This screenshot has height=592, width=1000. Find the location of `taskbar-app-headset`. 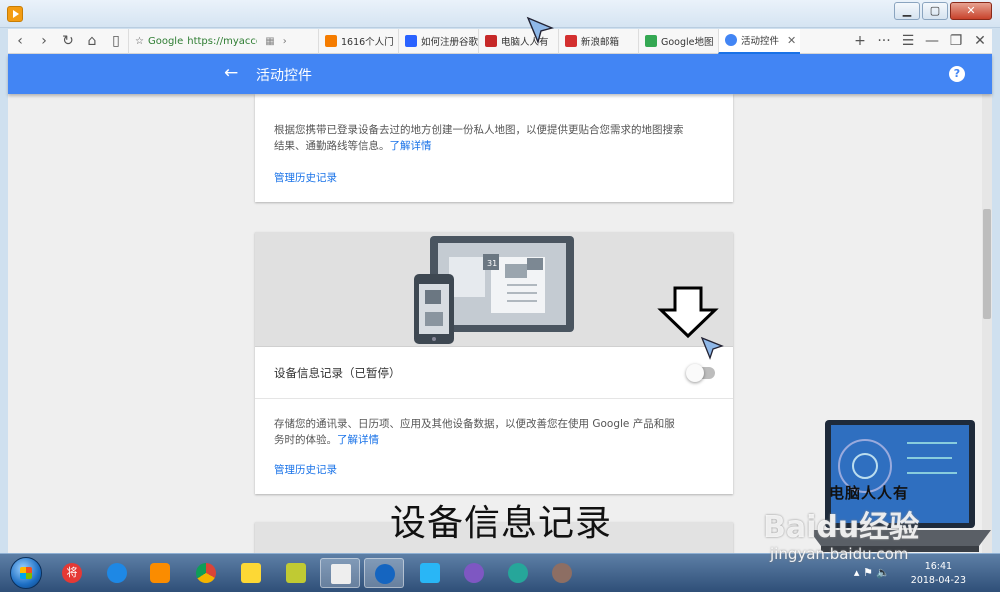

taskbar-app-headset is located at coordinates (518, 573).